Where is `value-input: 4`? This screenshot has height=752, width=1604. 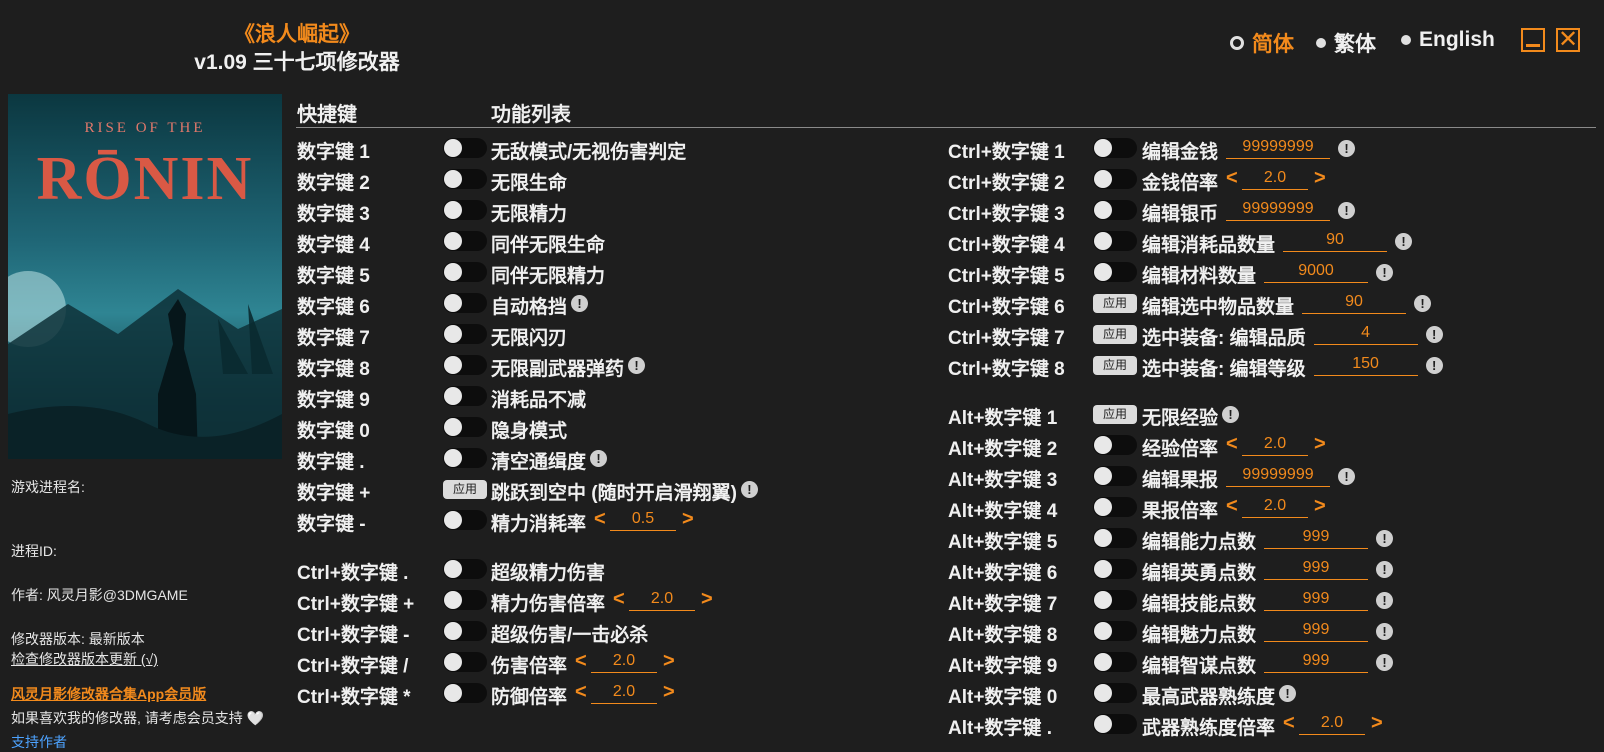 value-input: 4 is located at coordinates (1365, 334).